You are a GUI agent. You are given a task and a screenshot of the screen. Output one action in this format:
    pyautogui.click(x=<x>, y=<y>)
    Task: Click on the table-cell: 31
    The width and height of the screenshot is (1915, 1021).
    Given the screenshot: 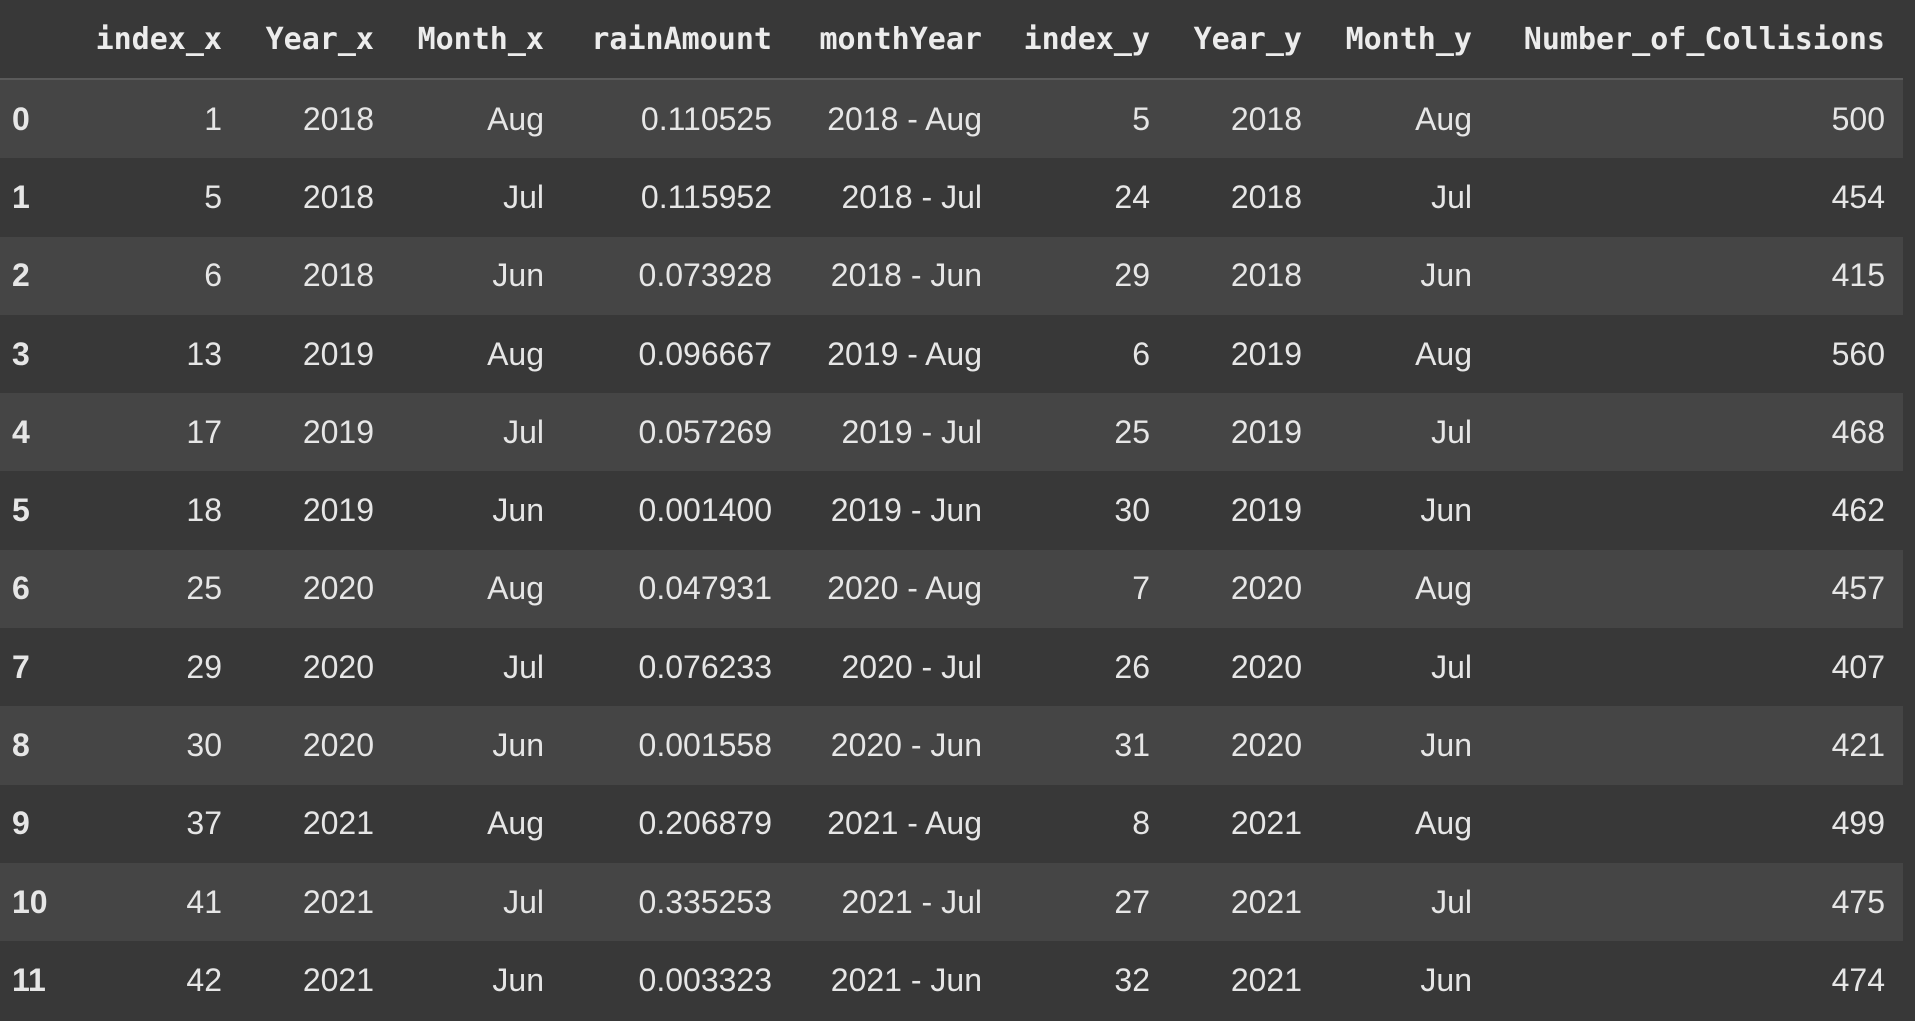 What is the action you would take?
    pyautogui.click(x=1132, y=745)
    